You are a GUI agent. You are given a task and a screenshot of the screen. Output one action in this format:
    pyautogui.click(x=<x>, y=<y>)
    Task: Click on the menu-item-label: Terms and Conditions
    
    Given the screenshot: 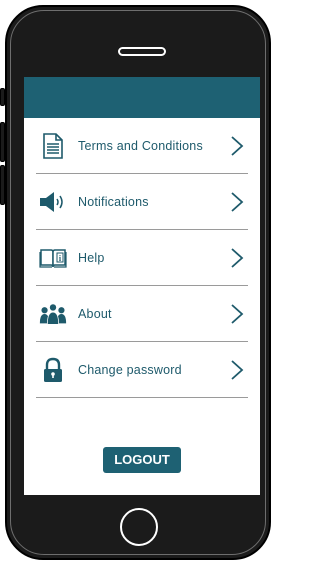 What is the action you would take?
    pyautogui.click(x=140, y=145)
    